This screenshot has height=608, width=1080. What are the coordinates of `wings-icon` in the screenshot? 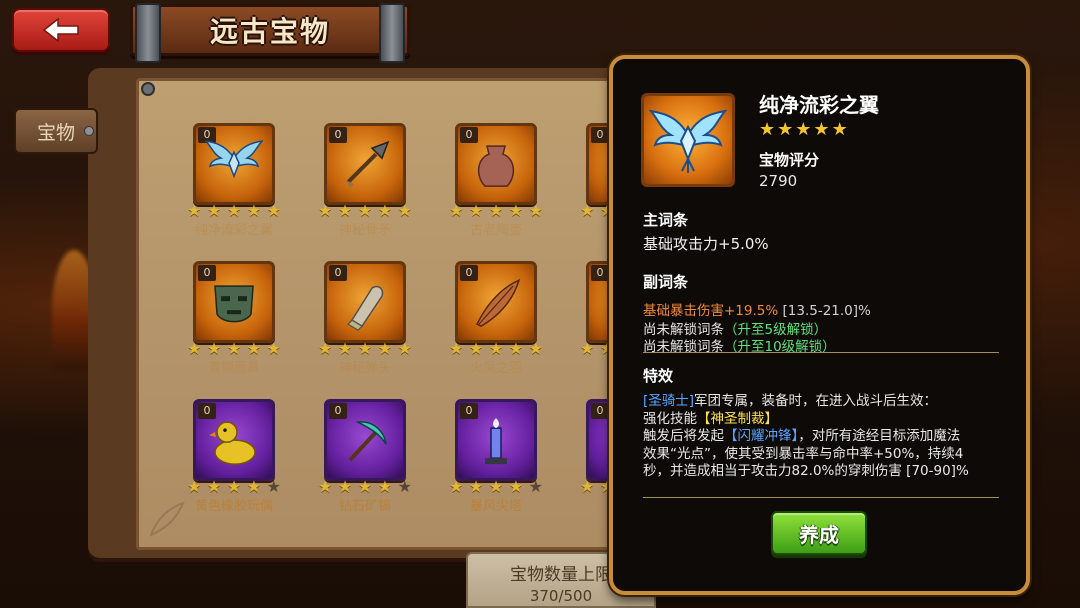 It's located at (688, 141).